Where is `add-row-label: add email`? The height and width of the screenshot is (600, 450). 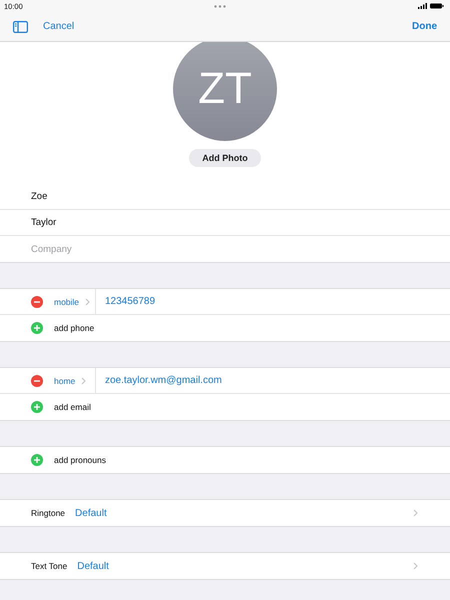 add-row-label: add email is located at coordinates (72, 407).